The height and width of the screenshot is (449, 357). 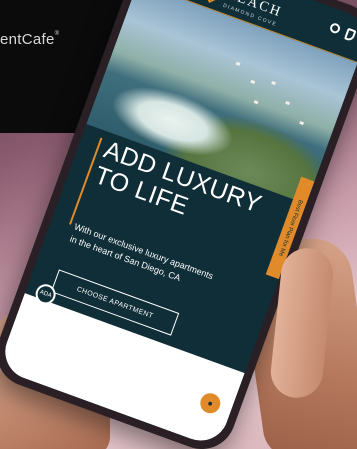 What do you see at coordinates (213, 1) in the screenshot?
I see `logo-diamond-icon` at bounding box center [213, 1].